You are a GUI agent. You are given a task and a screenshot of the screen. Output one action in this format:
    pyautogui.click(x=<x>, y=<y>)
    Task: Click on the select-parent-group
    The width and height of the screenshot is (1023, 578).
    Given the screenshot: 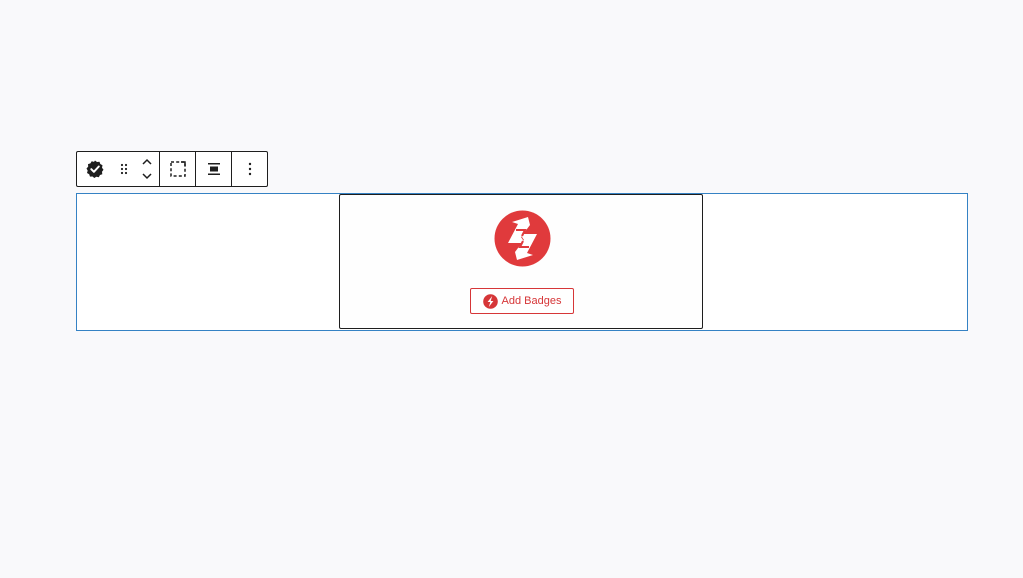 What is the action you would take?
    pyautogui.click(x=178, y=169)
    